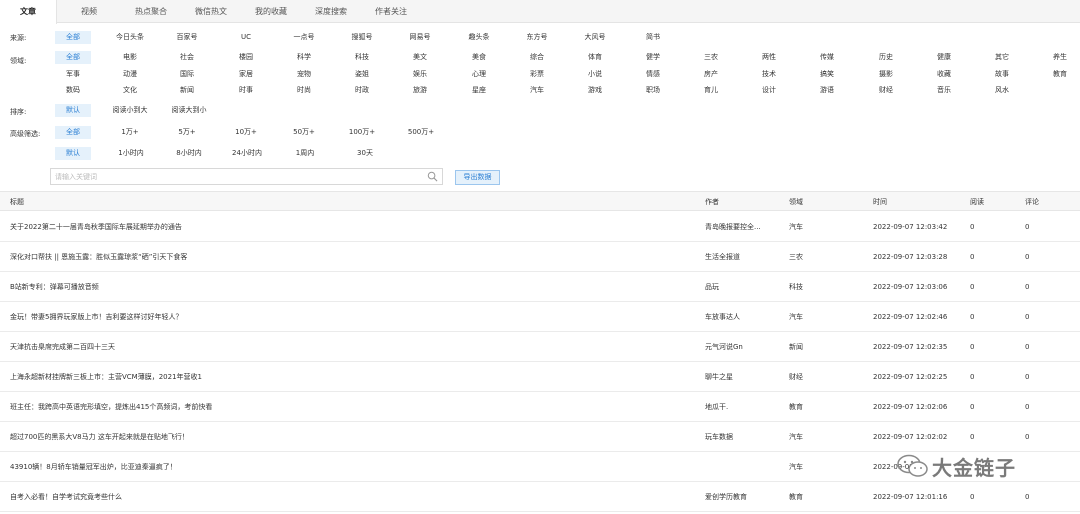 The height and width of the screenshot is (514, 1080). I want to click on header-comments: 评论, so click(1032, 202).